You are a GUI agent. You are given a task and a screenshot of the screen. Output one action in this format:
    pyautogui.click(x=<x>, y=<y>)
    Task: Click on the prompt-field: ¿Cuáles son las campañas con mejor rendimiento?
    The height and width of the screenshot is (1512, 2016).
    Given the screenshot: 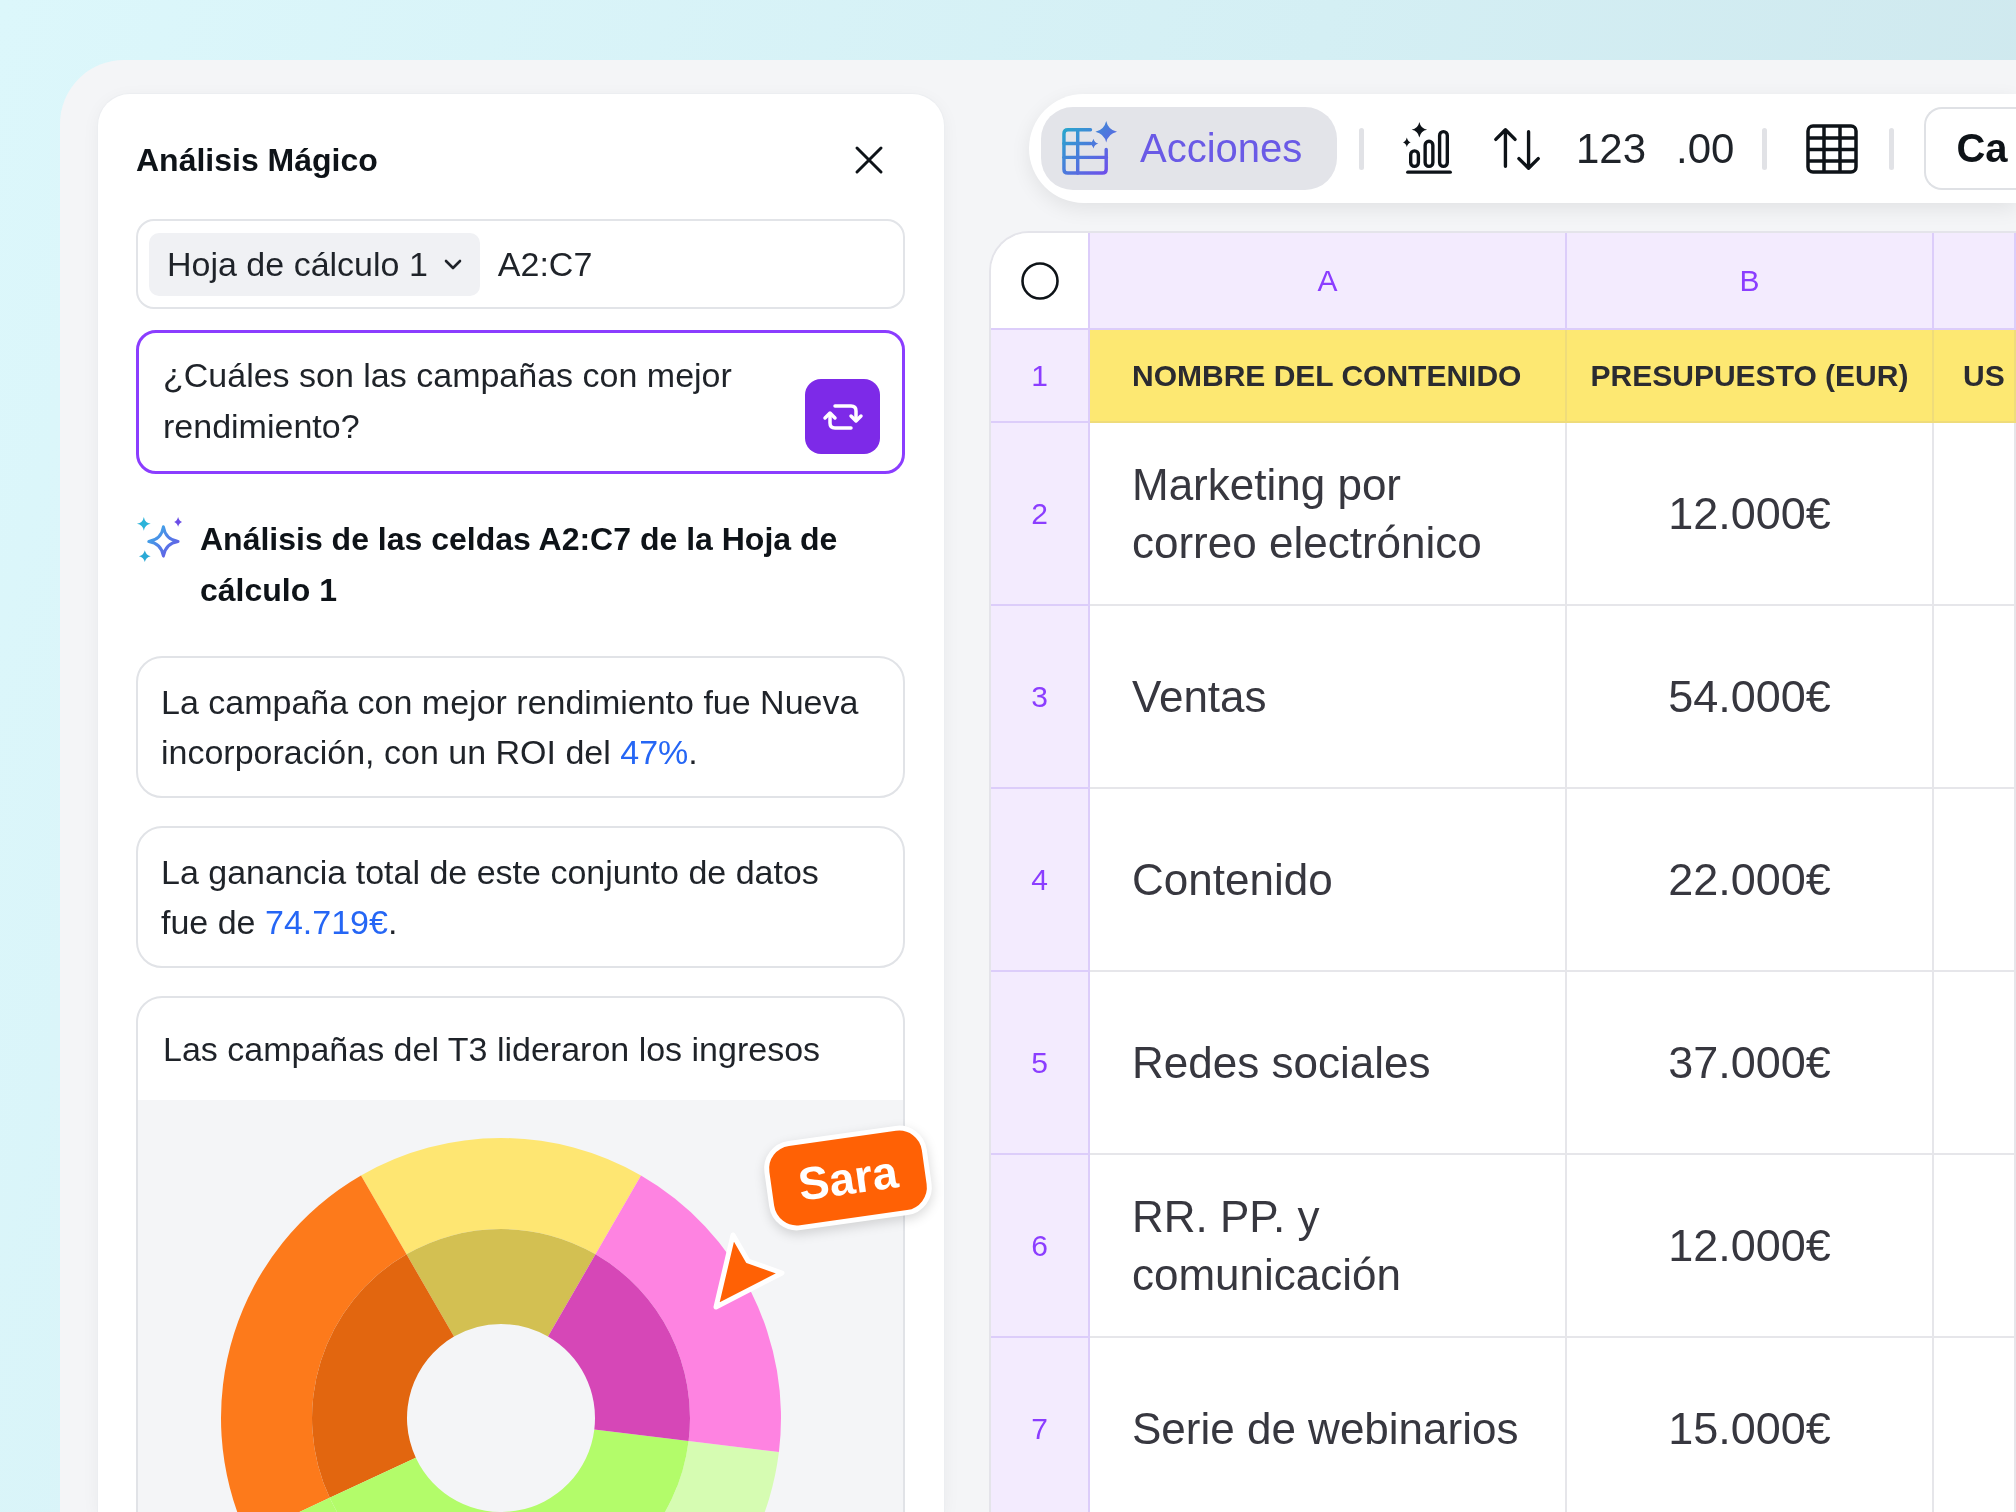 What is the action you would take?
    pyautogui.click(x=520, y=402)
    